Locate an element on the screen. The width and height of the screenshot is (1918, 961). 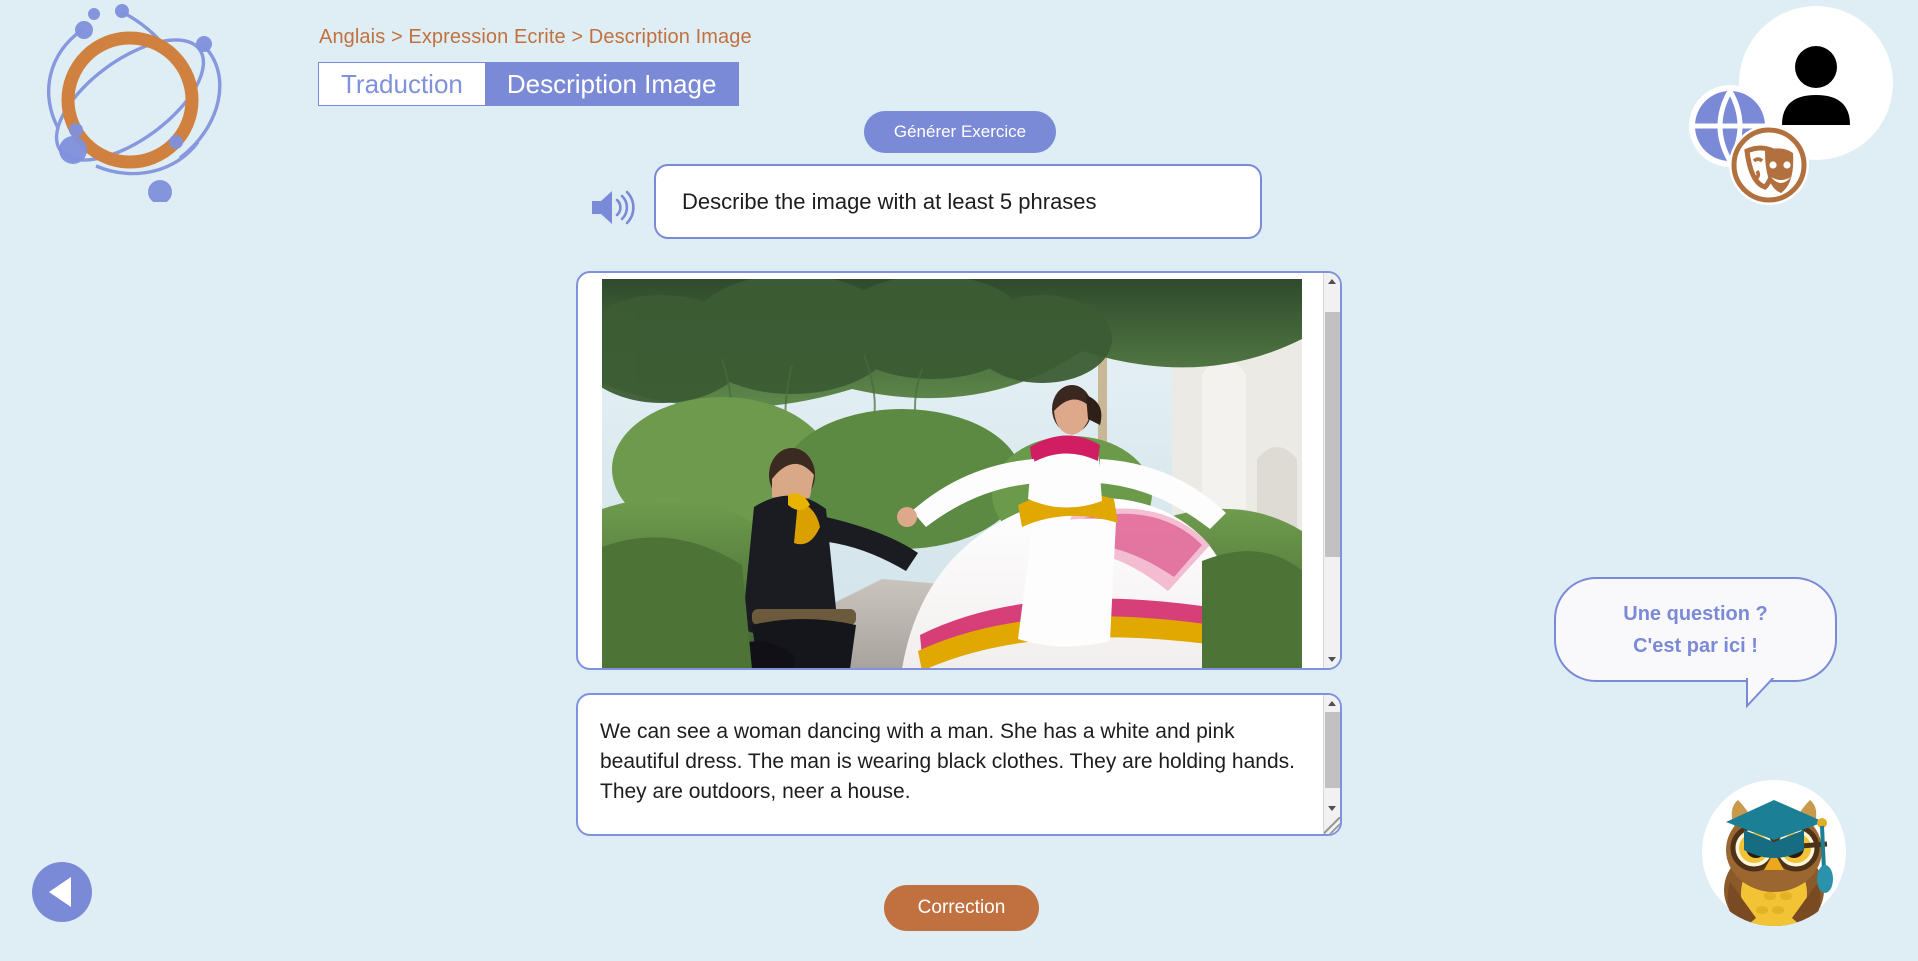
user-avatar-icon is located at coordinates (1816, 85).